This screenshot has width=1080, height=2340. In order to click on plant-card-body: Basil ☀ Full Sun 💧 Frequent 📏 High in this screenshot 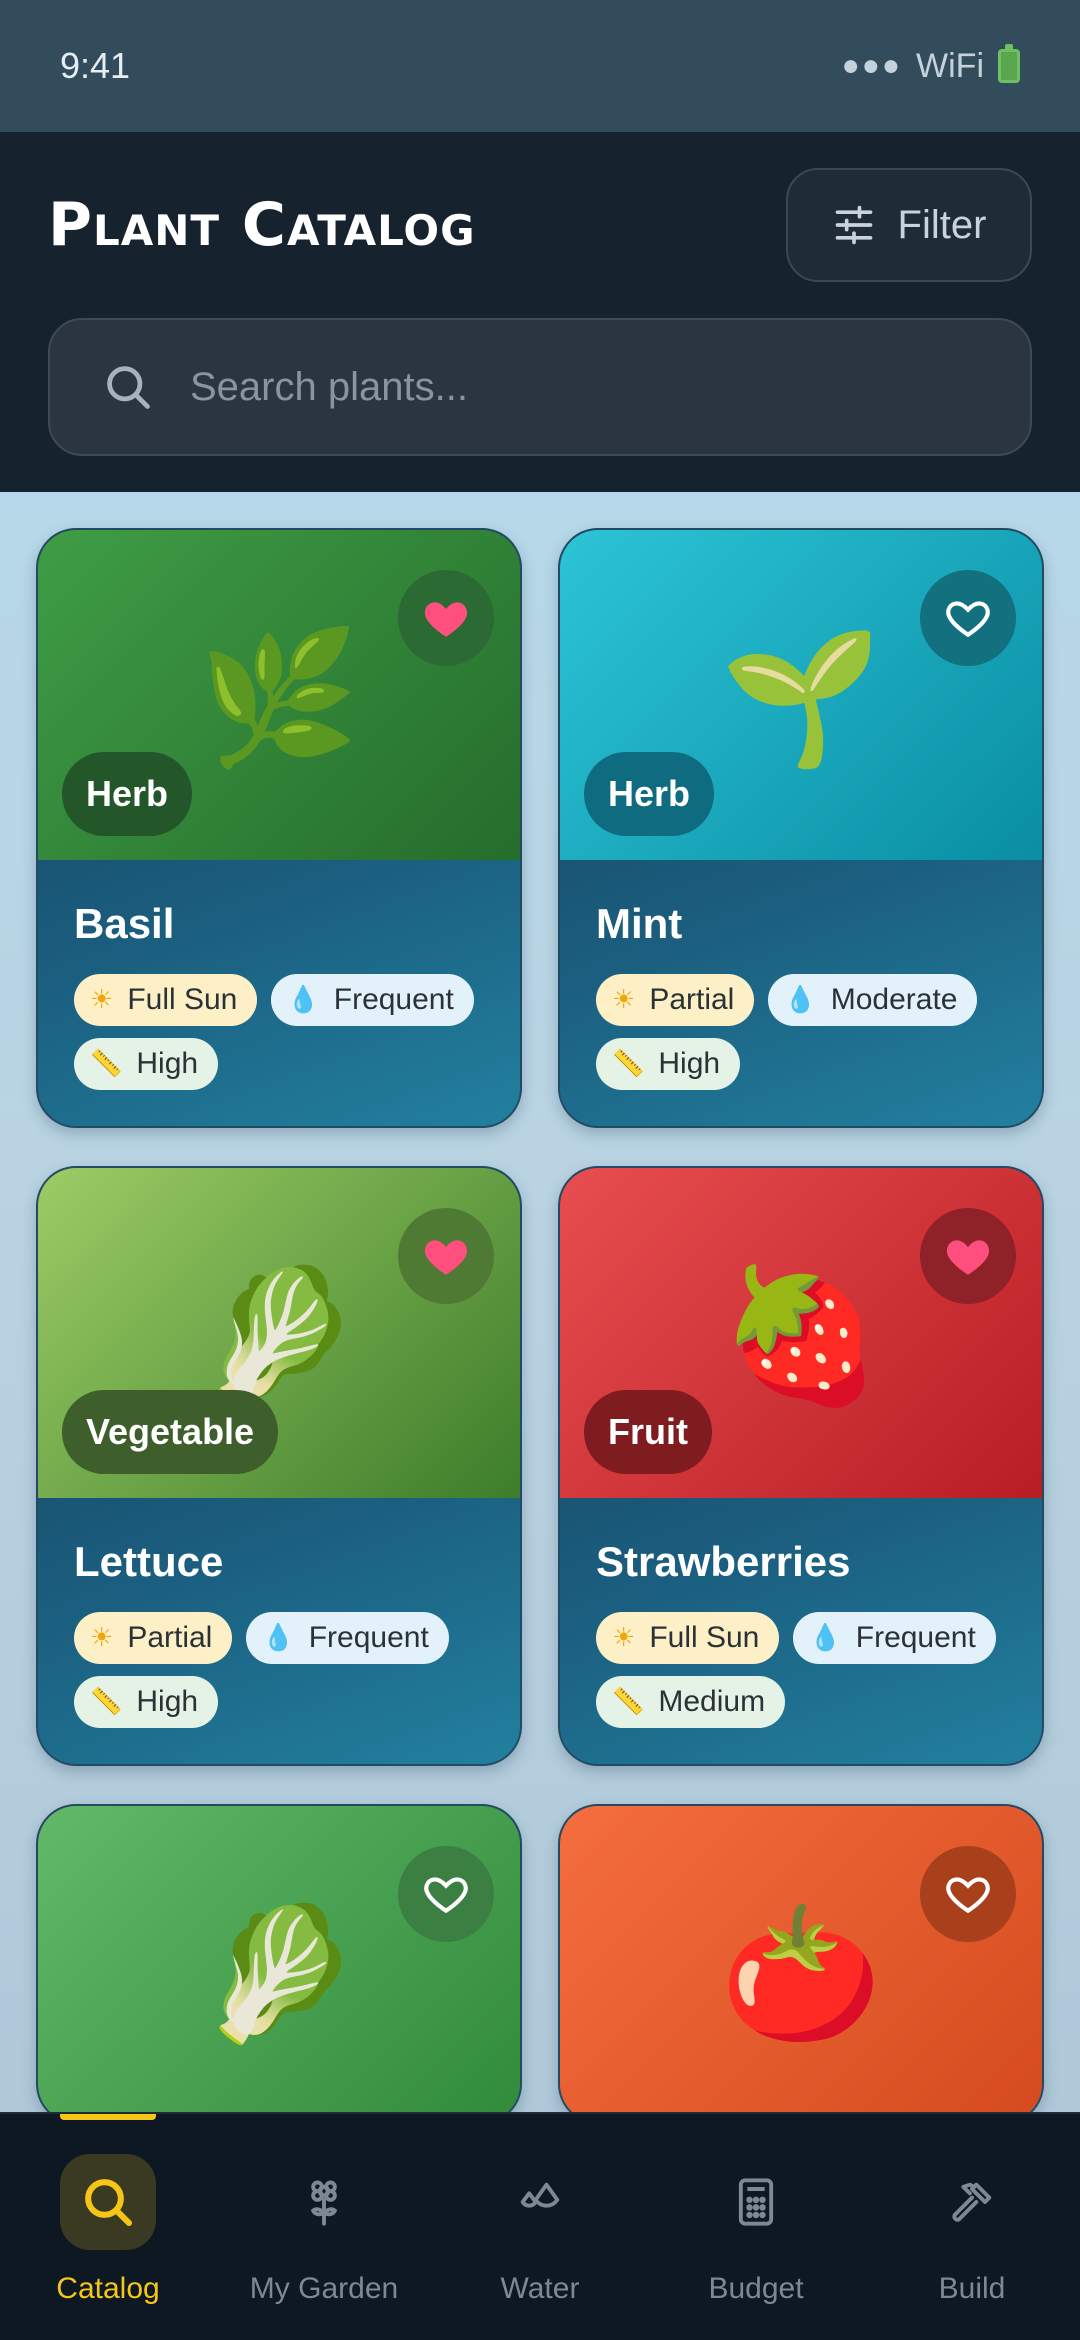, I will do `click(279, 993)`.